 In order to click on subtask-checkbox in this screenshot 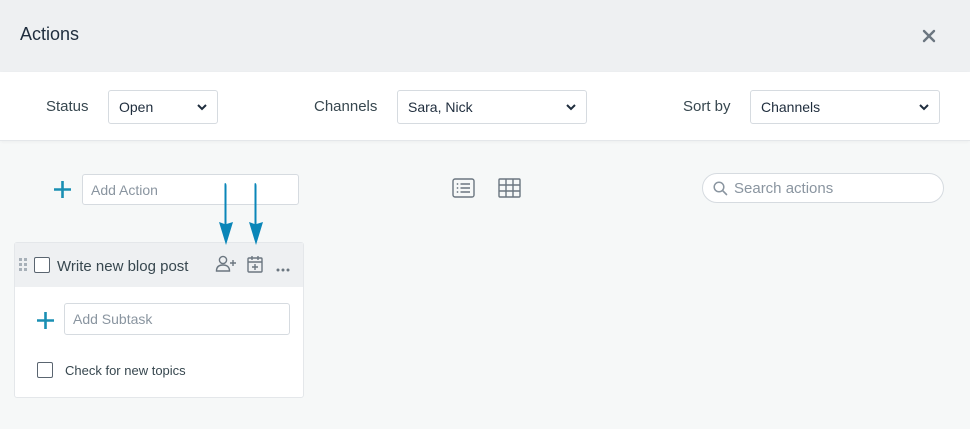, I will do `click(45, 370)`.